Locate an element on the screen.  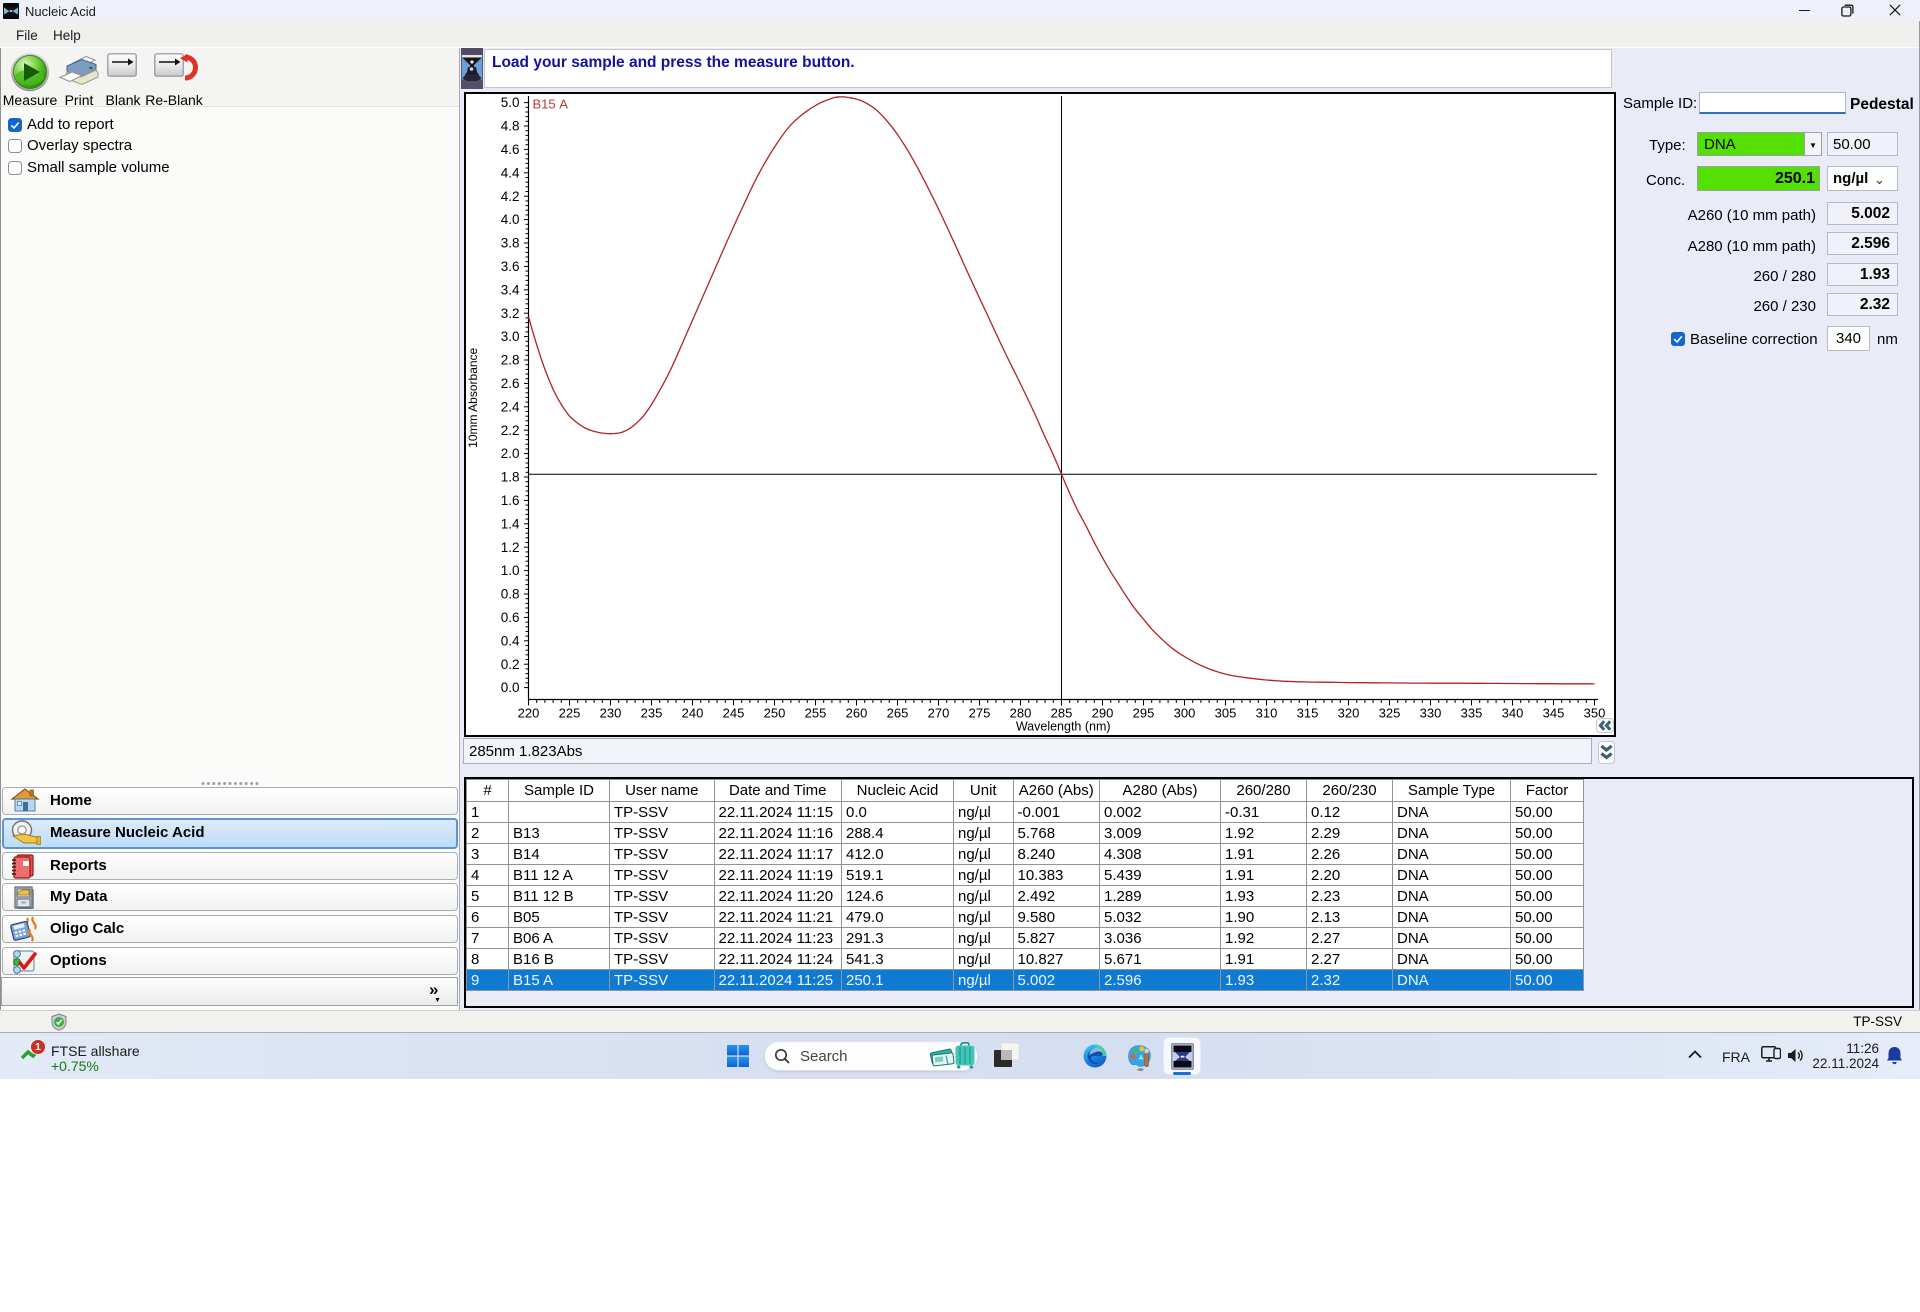
svg-text: 2.4 is located at coordinates (510, 406).